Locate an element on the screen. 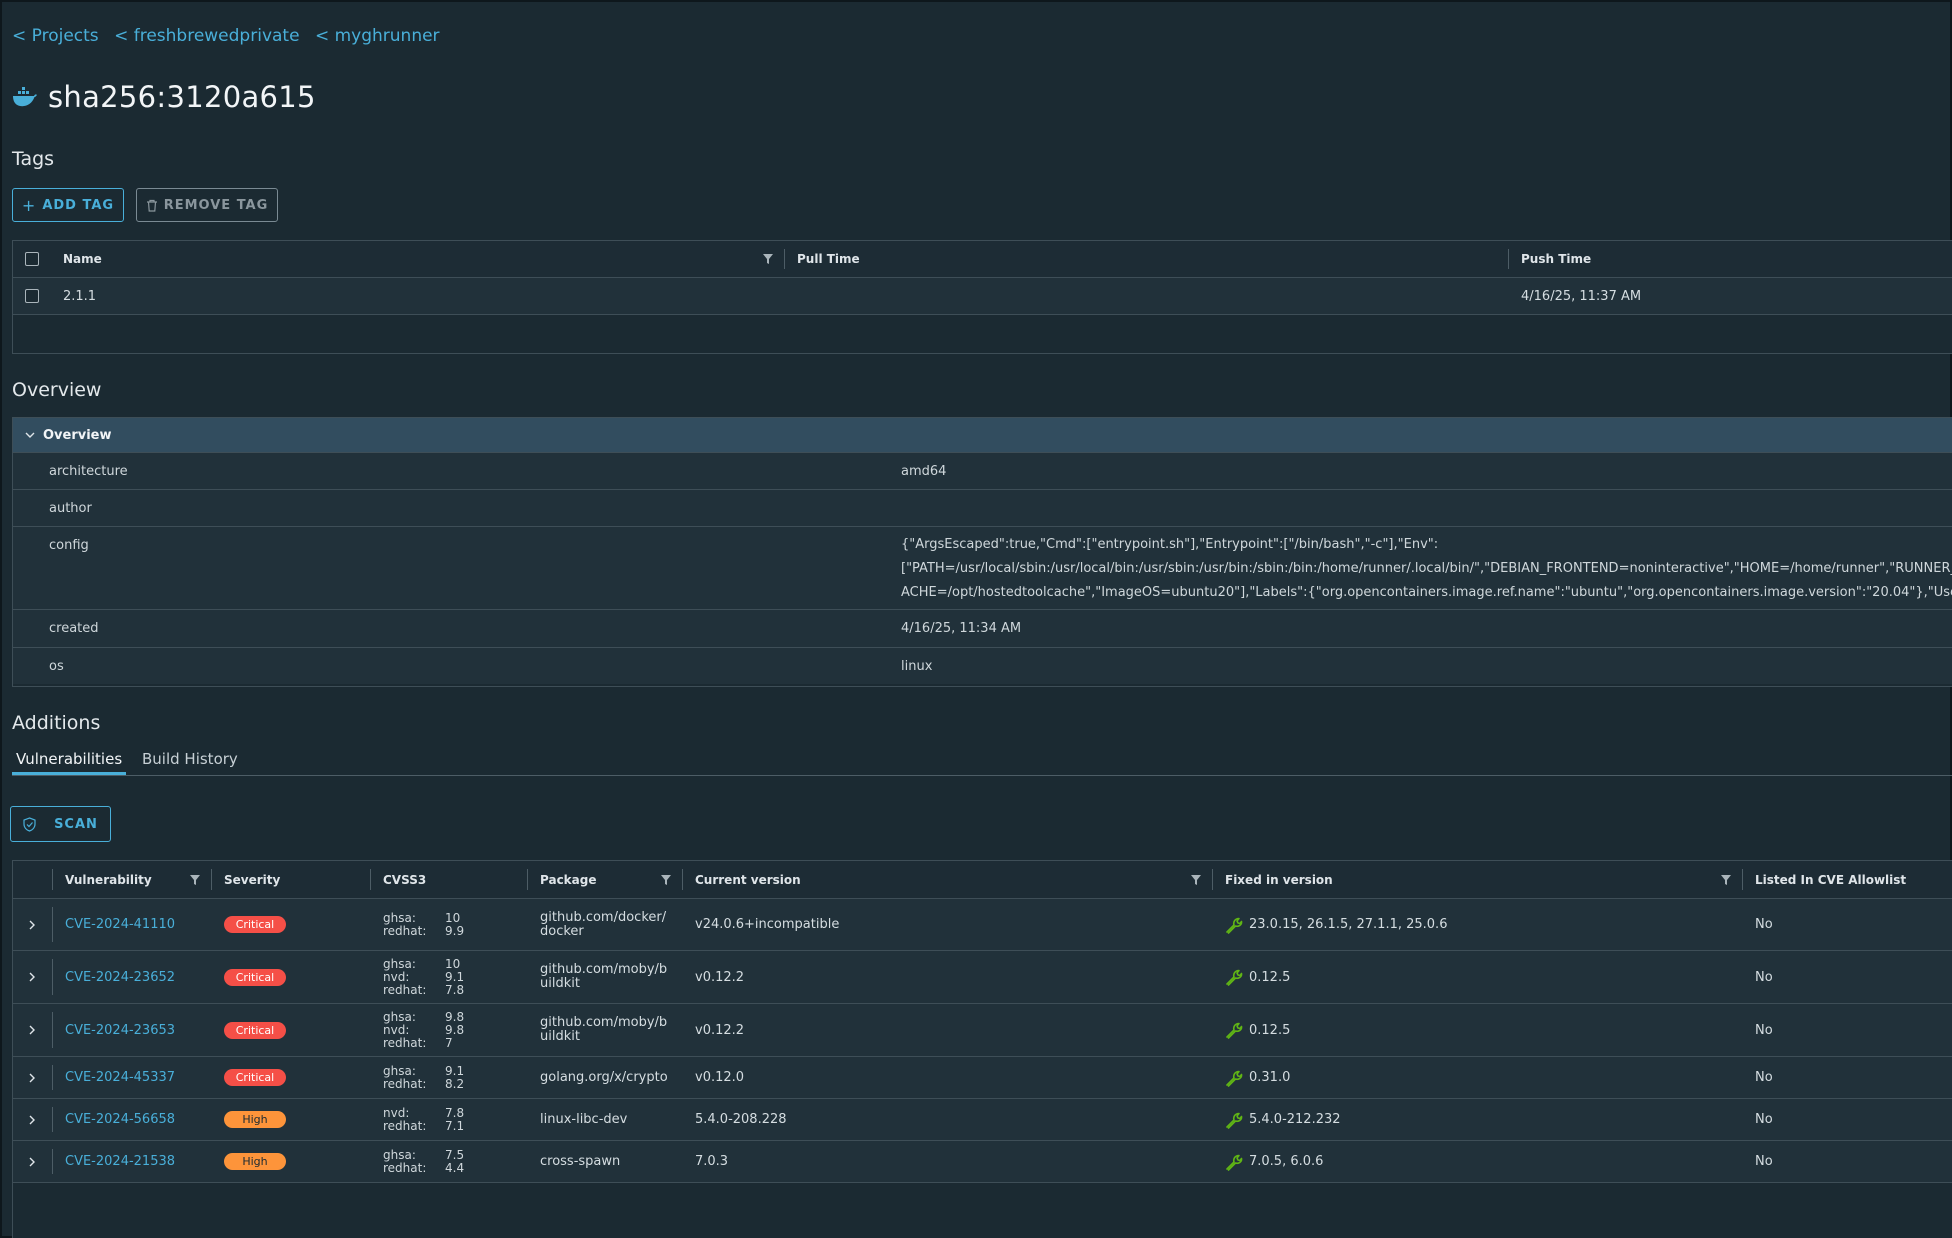  cvss-score-line: nvd: 9.8 is located at coordinates (423, 1029).